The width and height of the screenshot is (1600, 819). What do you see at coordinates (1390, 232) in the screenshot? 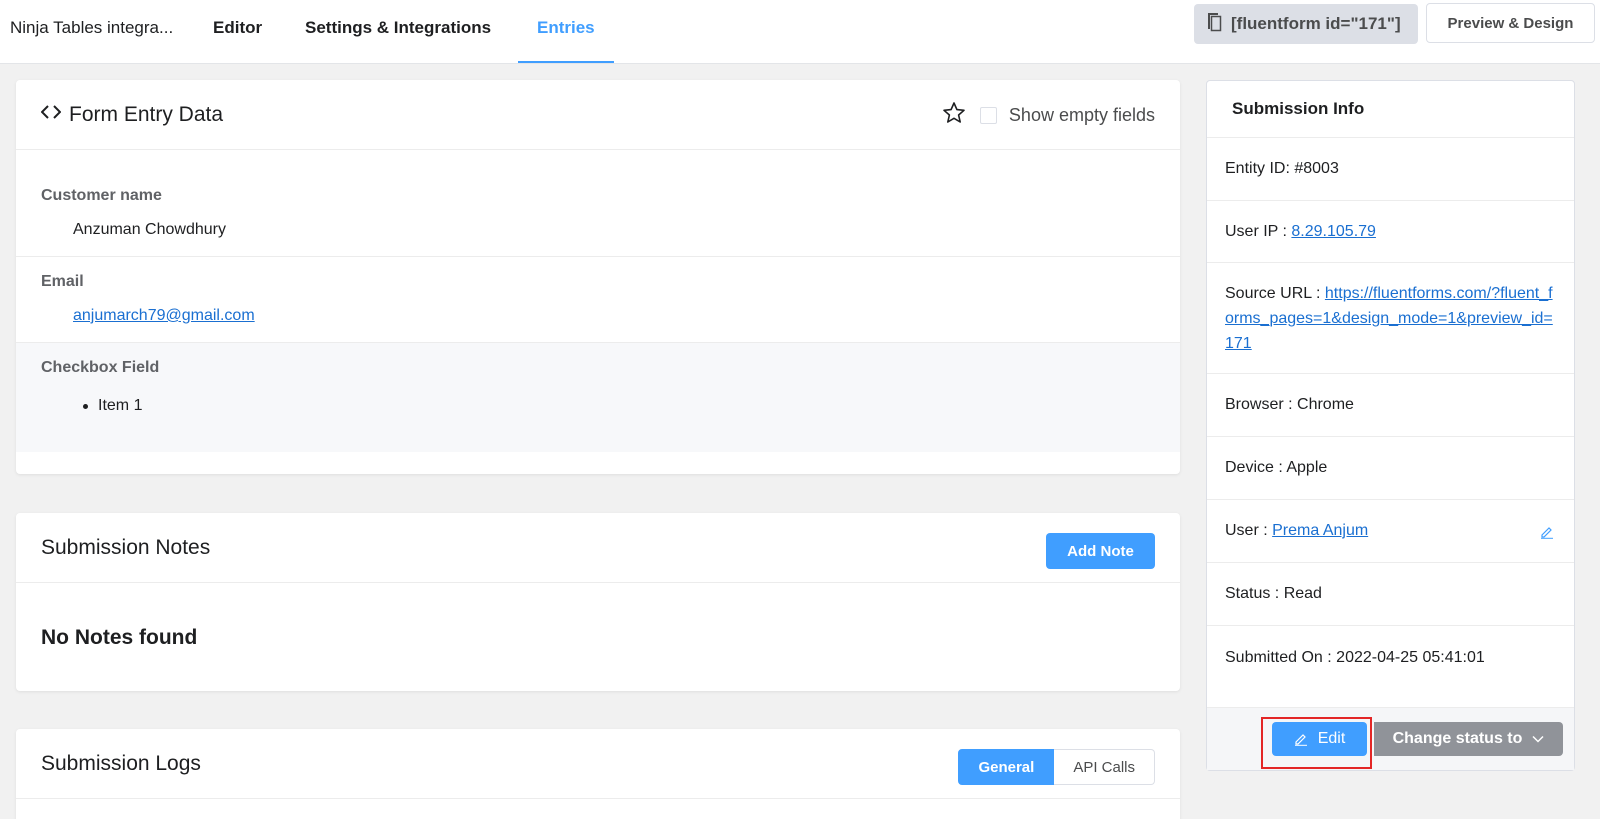
I see `info-user-ip: User IP : 8.29.105.79` at bounding box center [1390, 232].